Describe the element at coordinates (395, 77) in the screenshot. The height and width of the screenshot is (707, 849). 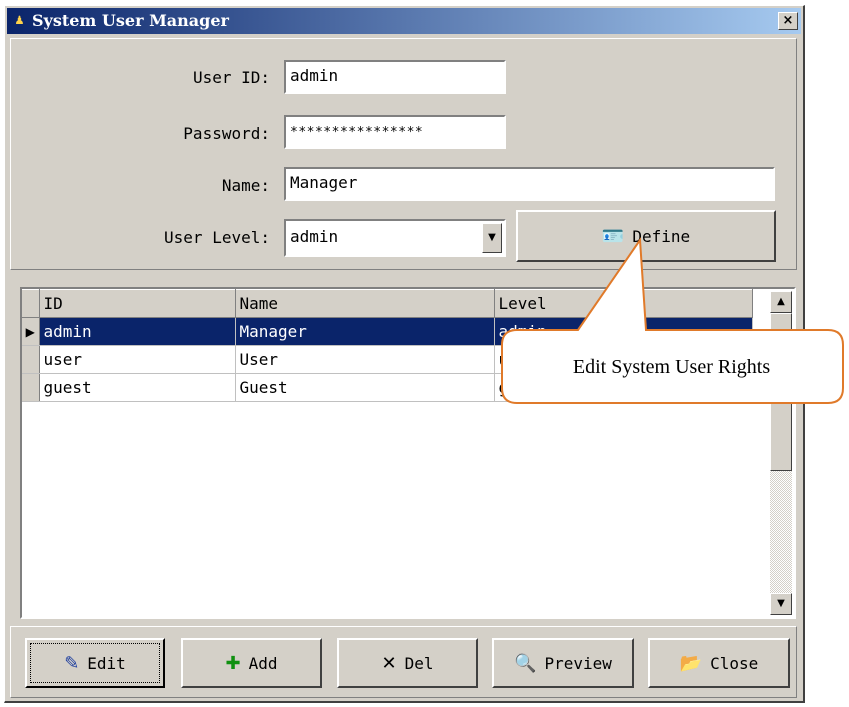
I see `user-id-input: admin` at that location.